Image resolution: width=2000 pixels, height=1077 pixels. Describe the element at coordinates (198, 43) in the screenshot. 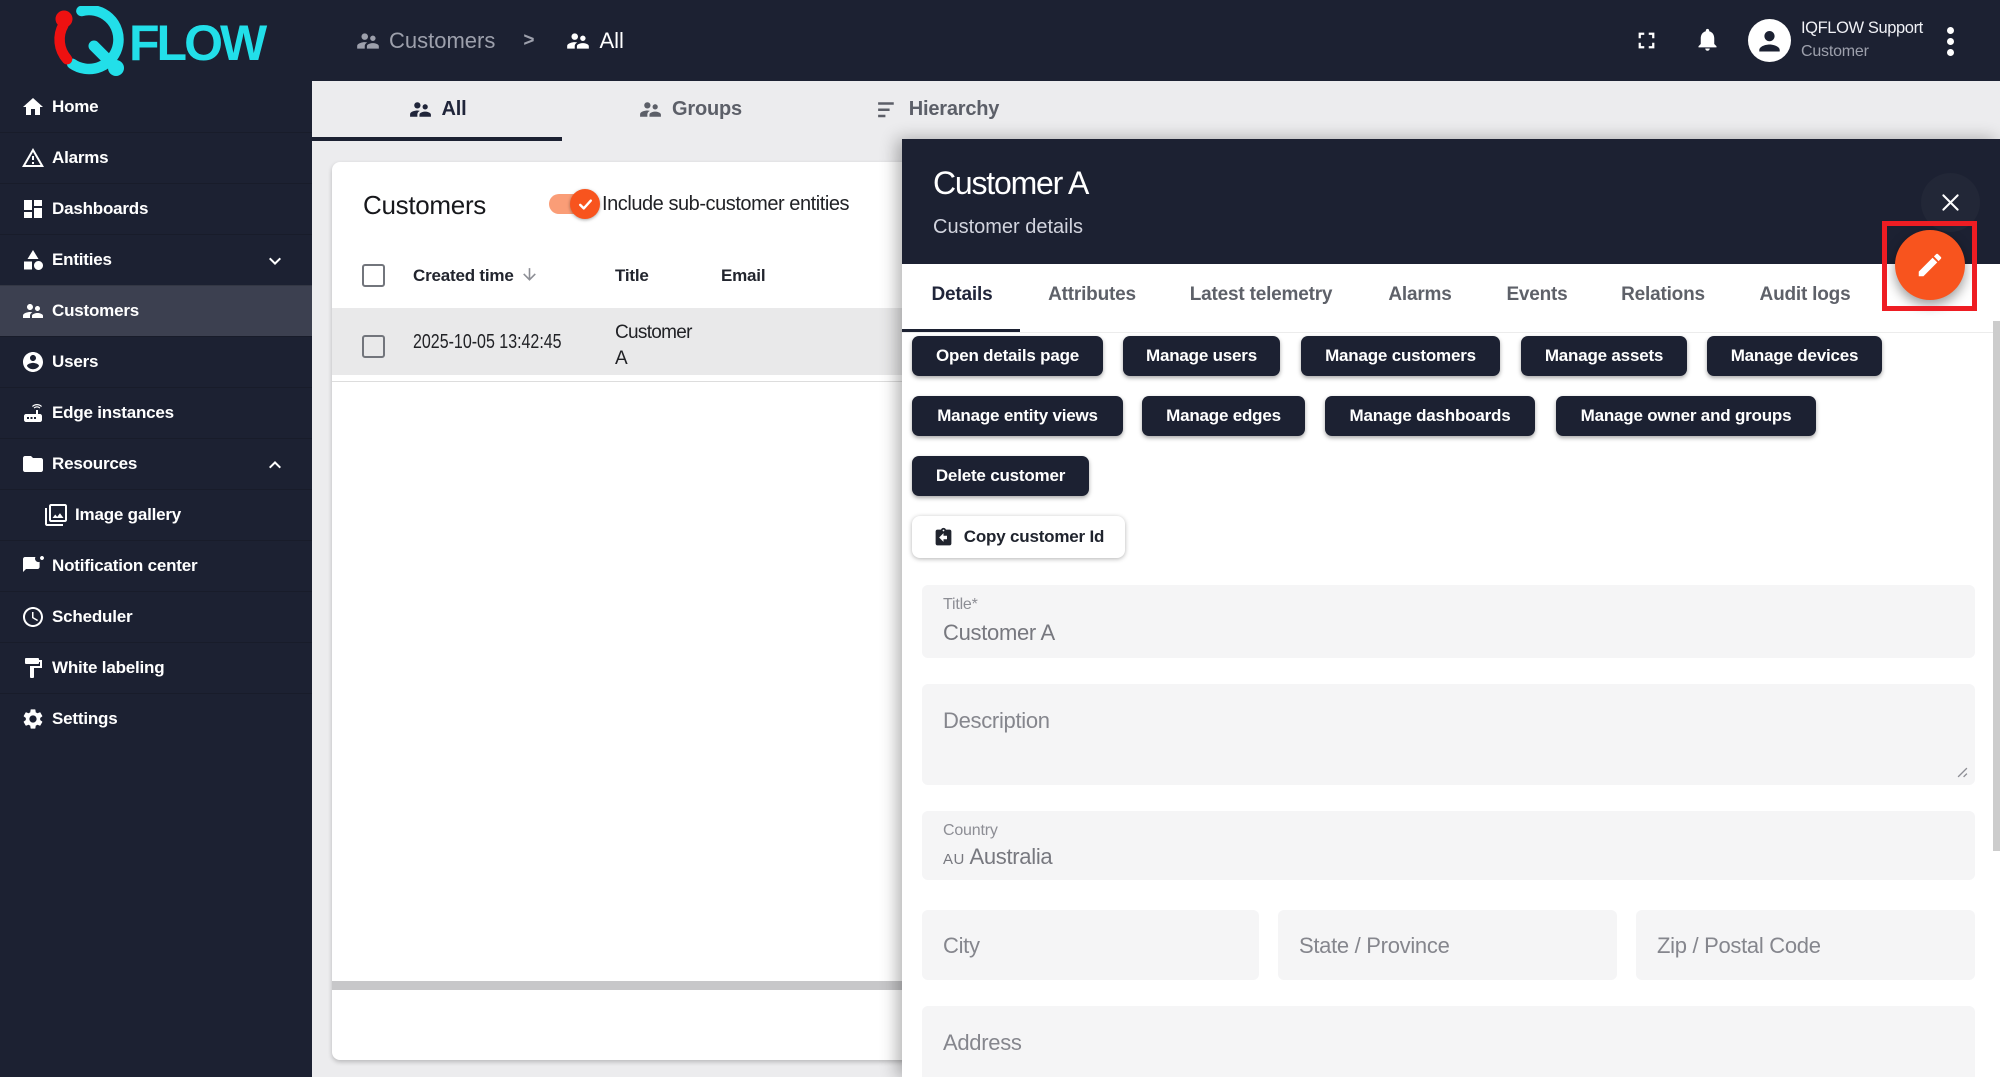

I see `svg-text: FLOW` at that location.